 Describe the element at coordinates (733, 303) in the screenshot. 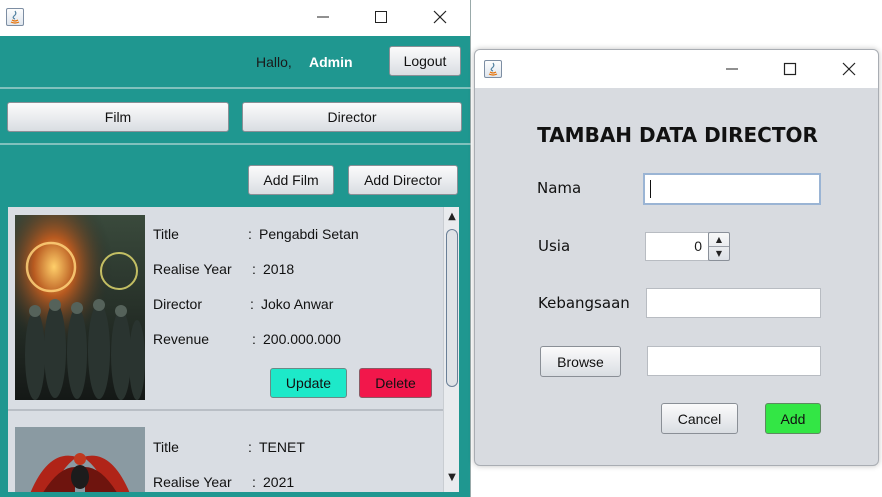

I see `kebangsaan-input` at that location.